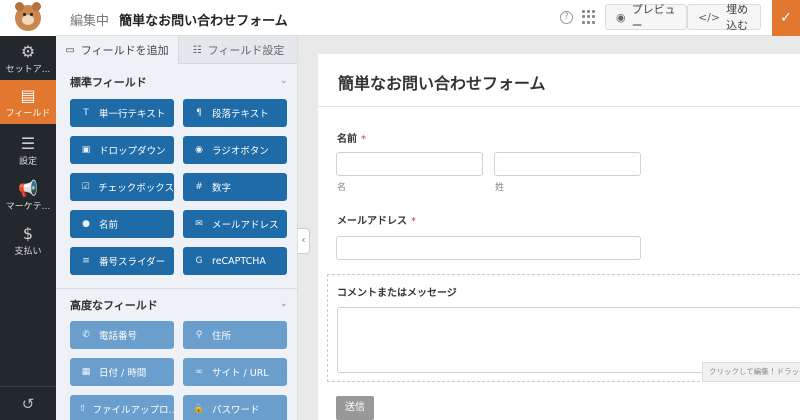  I want to click on field-button-radio: ◉ ラジオボタン, so click(235, 150).